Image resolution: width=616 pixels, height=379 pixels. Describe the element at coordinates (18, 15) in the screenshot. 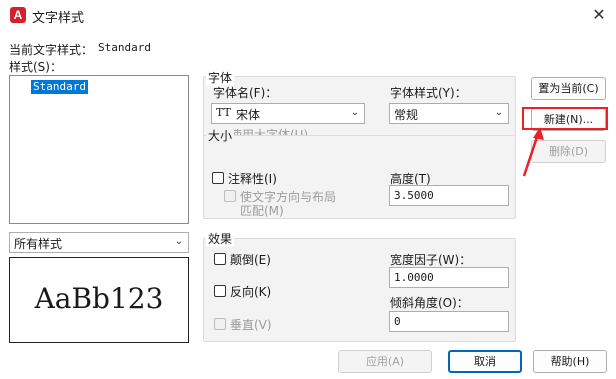

I see `autocad-a-icon: A` at that location.